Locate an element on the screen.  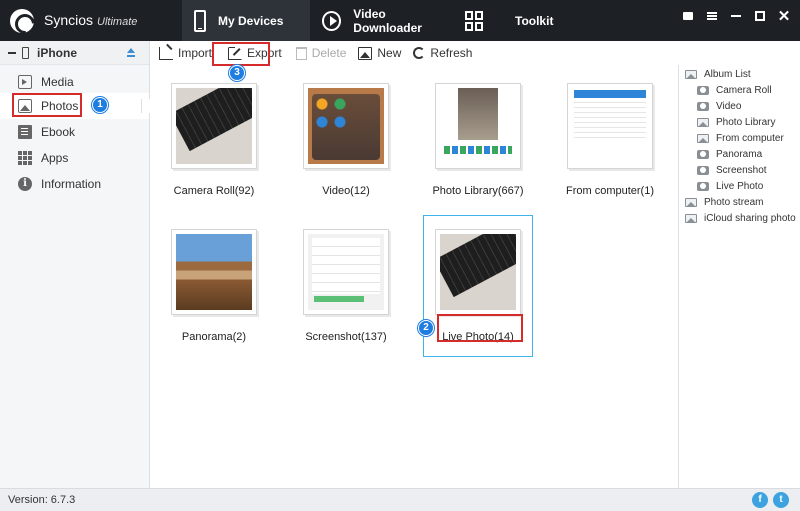
album-list-item-screenshot: Screenshot is located at coordinates (723, 170).